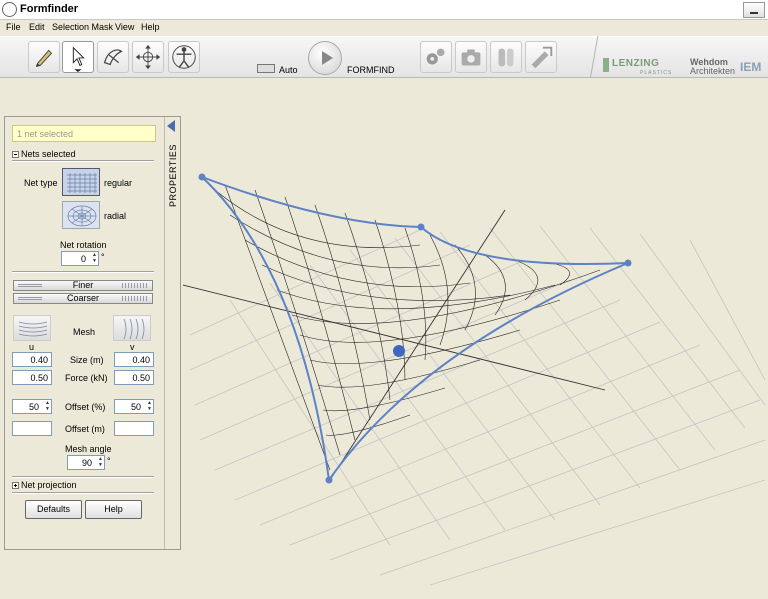 This screenshot has width=768, height=599. Describe the element at coordinates (173, 175) in the screenshot. I see `properties-tab-label: PROPERTIES` at that location.